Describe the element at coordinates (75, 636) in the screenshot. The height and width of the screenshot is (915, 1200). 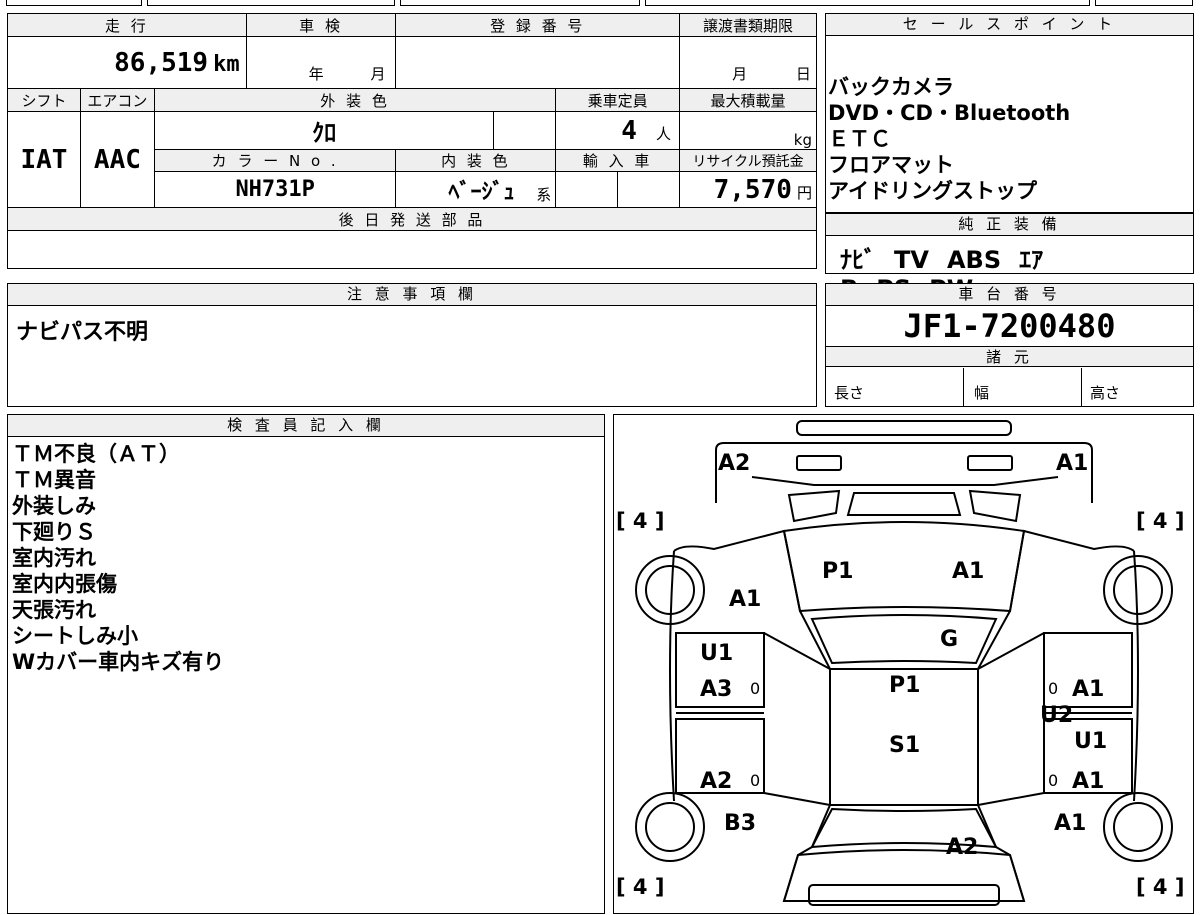
I see `list-item: シートしみ小` at that location.